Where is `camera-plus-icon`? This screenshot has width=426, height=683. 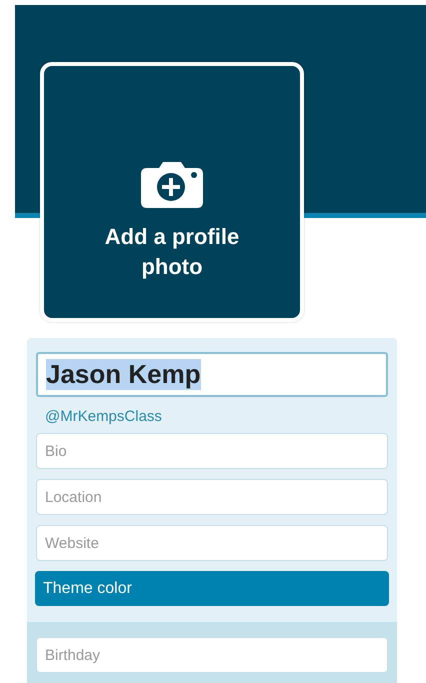 camera-plus-icon is located at coordinates (172, 184).